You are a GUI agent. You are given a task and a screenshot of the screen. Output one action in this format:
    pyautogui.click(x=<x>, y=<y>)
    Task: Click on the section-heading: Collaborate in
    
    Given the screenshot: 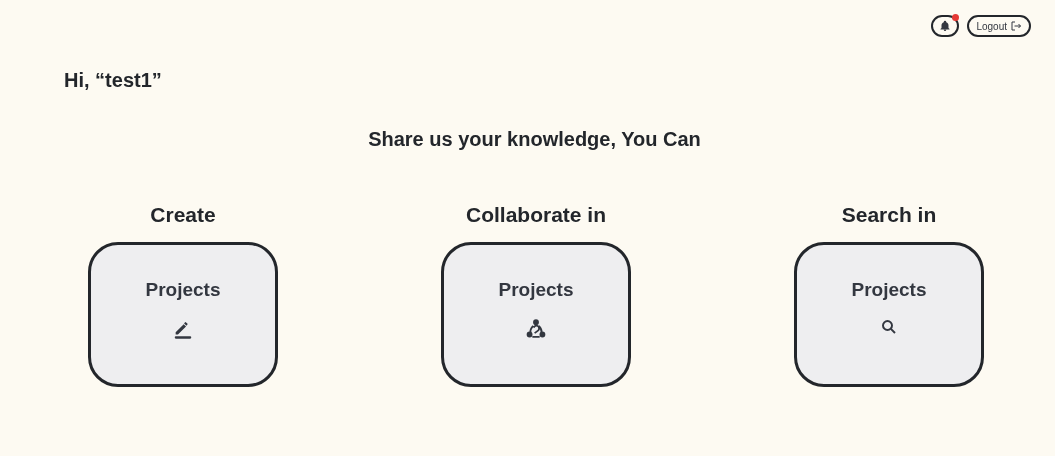 What is the action you would take?
    pyautogui.click(x=536, y=215)
    